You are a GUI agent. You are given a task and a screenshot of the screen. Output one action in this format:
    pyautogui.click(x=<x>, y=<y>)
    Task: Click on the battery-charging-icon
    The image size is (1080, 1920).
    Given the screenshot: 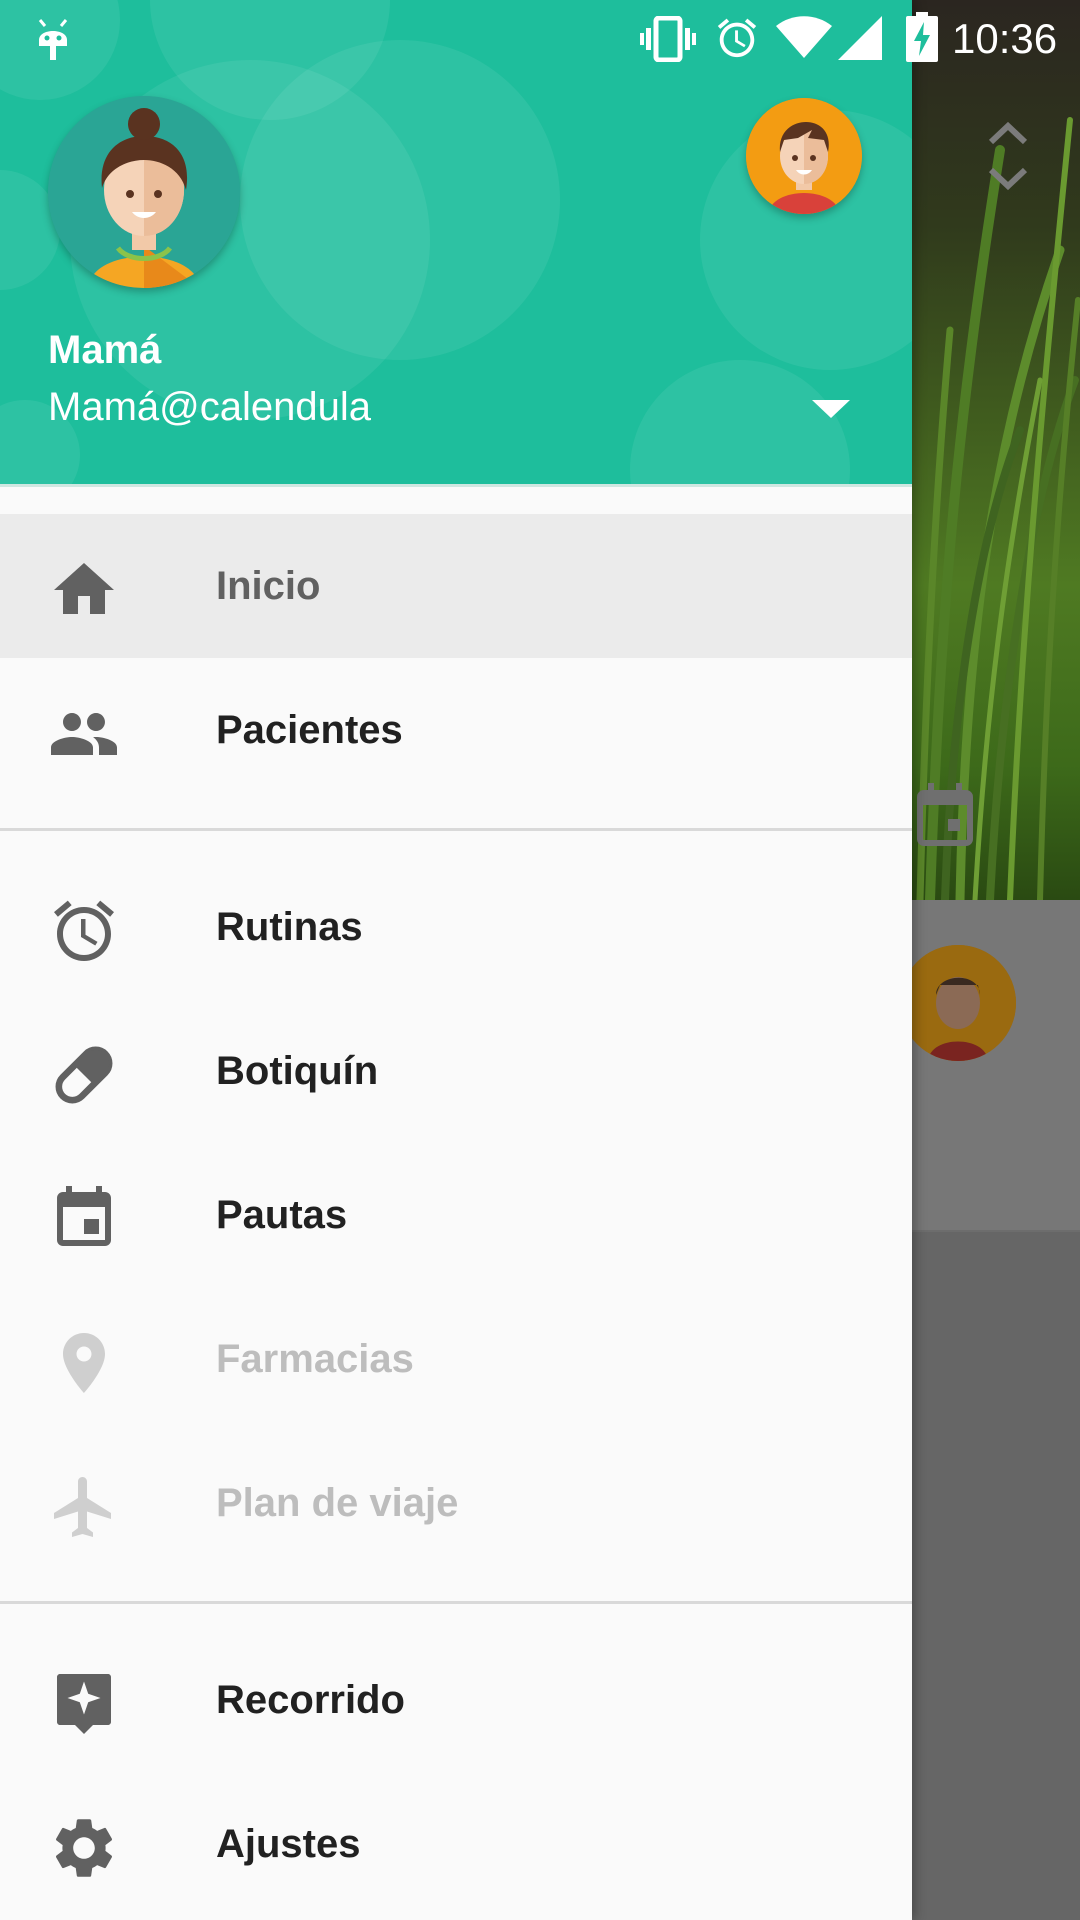 What is the action you would take?
    pyautogui.click(x=922, y=37)
    